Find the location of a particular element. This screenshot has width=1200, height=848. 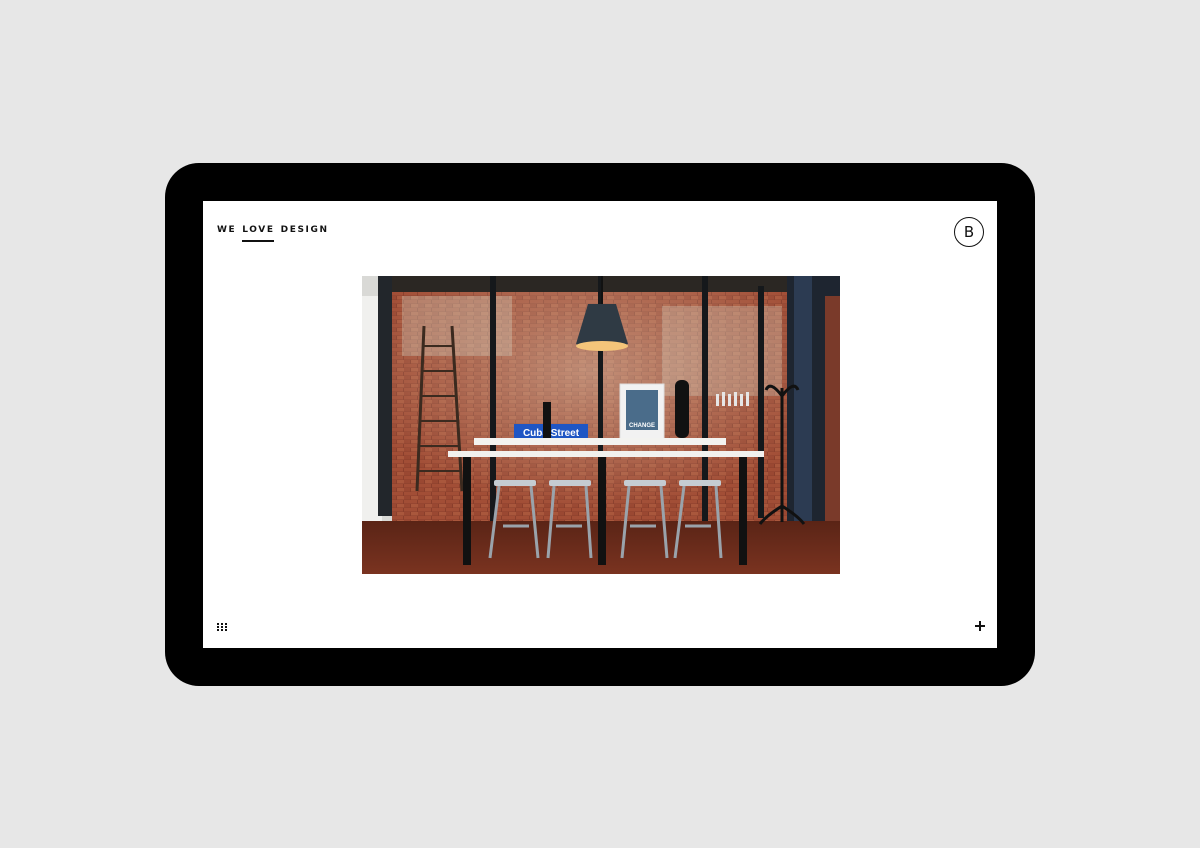

hero-photo: CHANGE Cuba Street is located at coordinates (601, 425).